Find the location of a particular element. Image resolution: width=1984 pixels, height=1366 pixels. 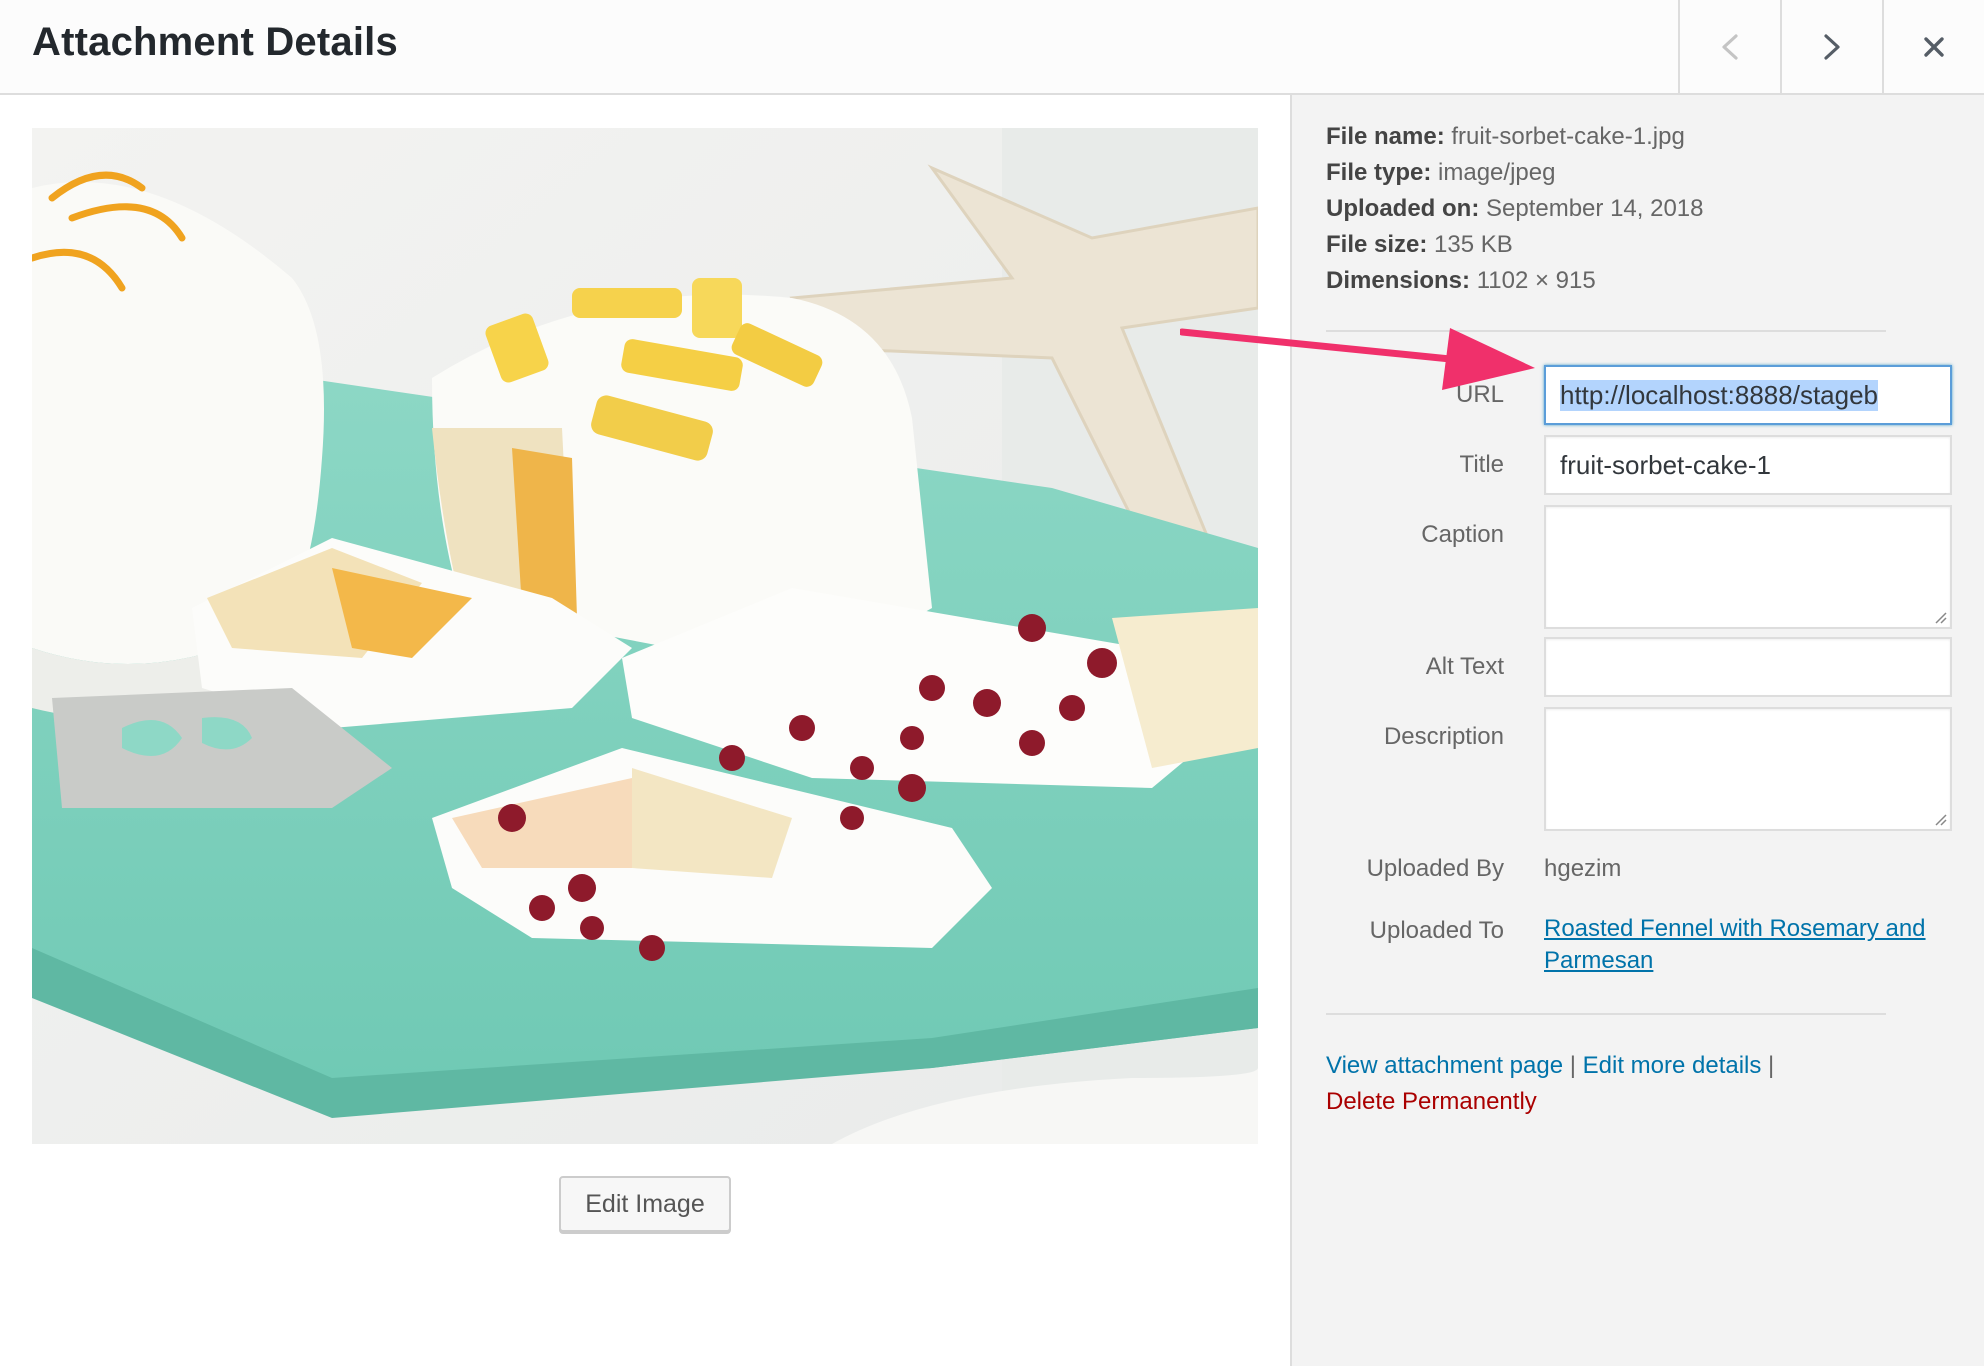

file-size-value: 135 KB is located at coordinates (1473, 244).